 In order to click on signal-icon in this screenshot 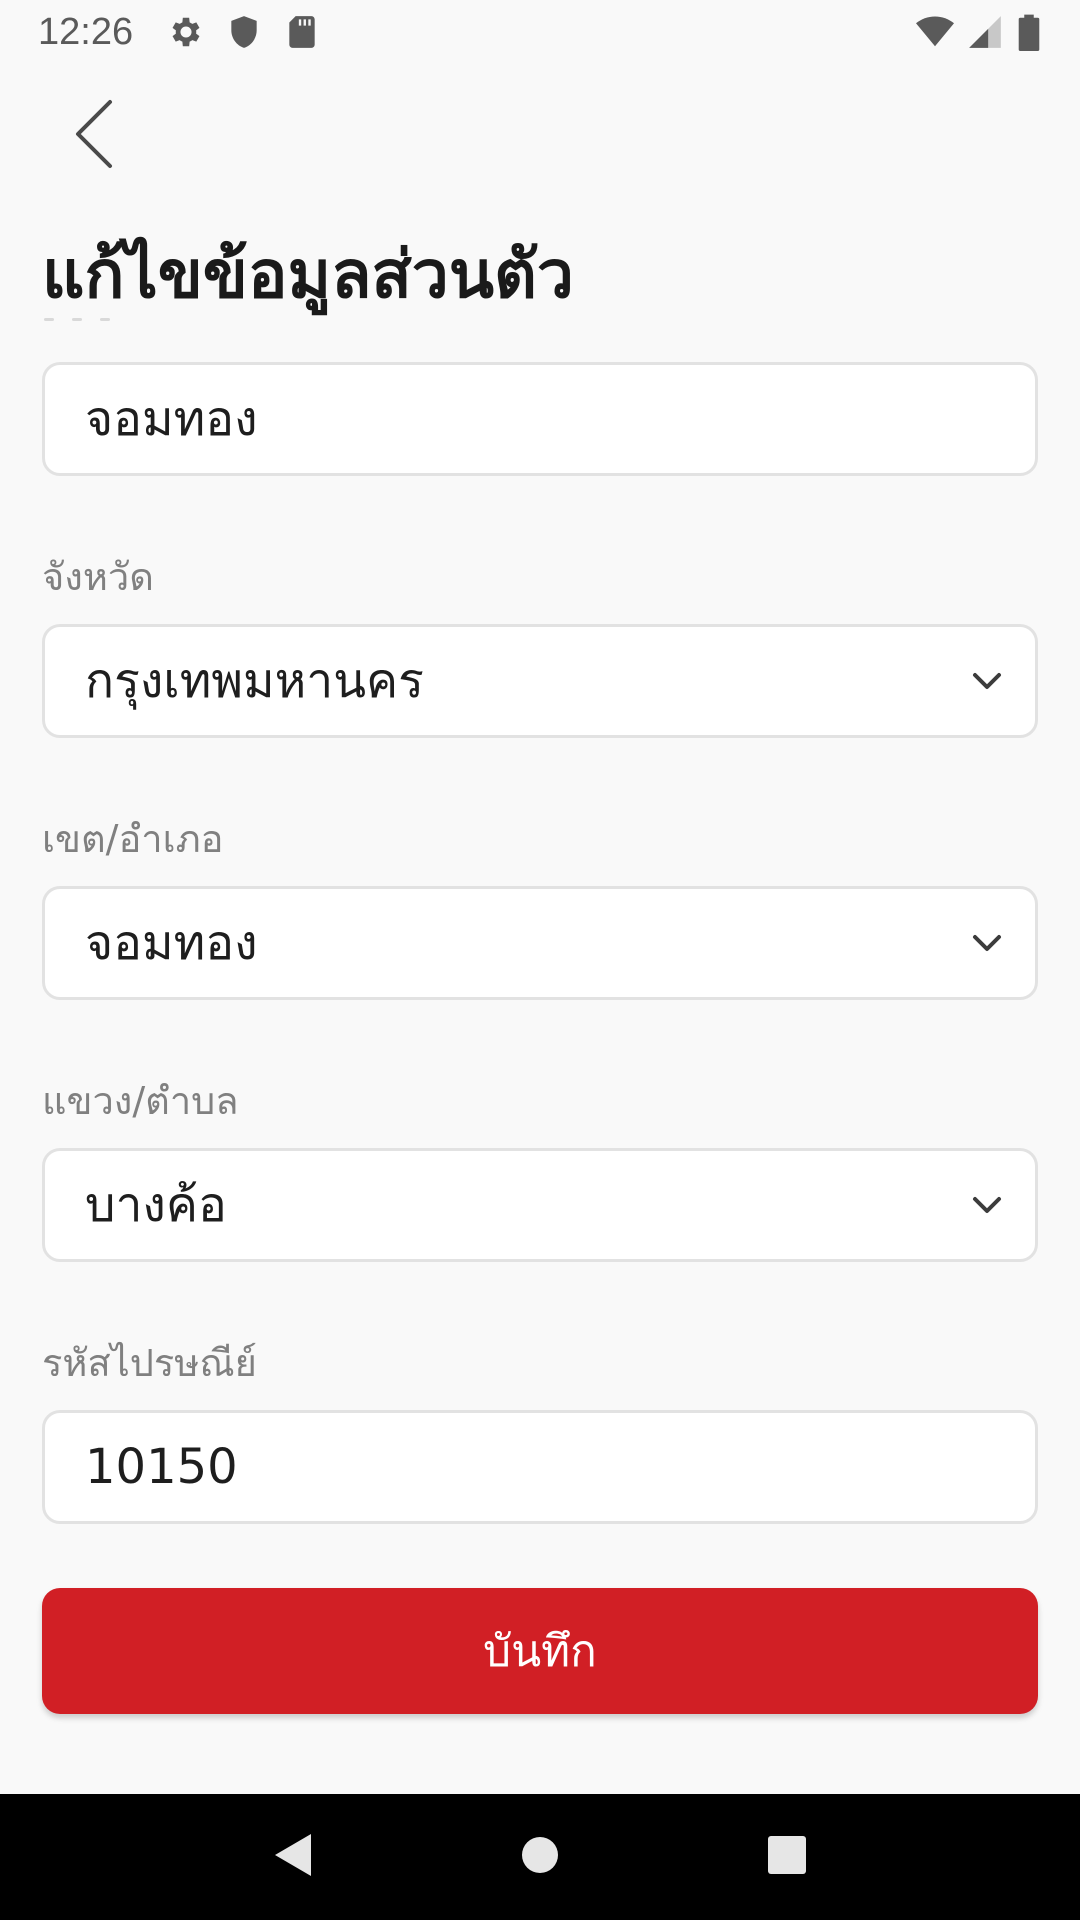, I will do `click(985, 32)`.